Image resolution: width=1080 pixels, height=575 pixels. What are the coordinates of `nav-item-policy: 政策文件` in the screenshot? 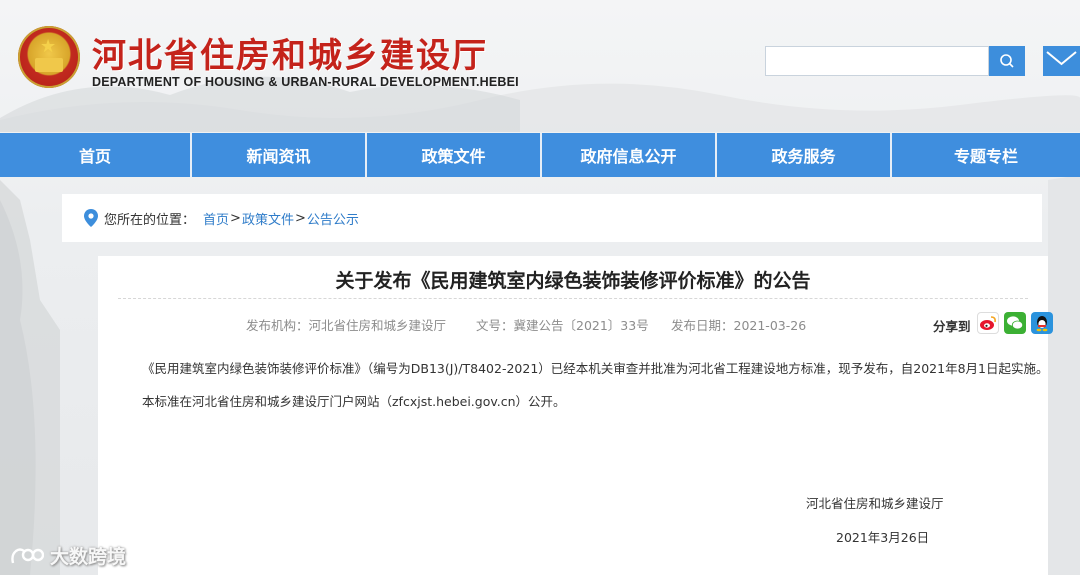 It's located at (454, 155).